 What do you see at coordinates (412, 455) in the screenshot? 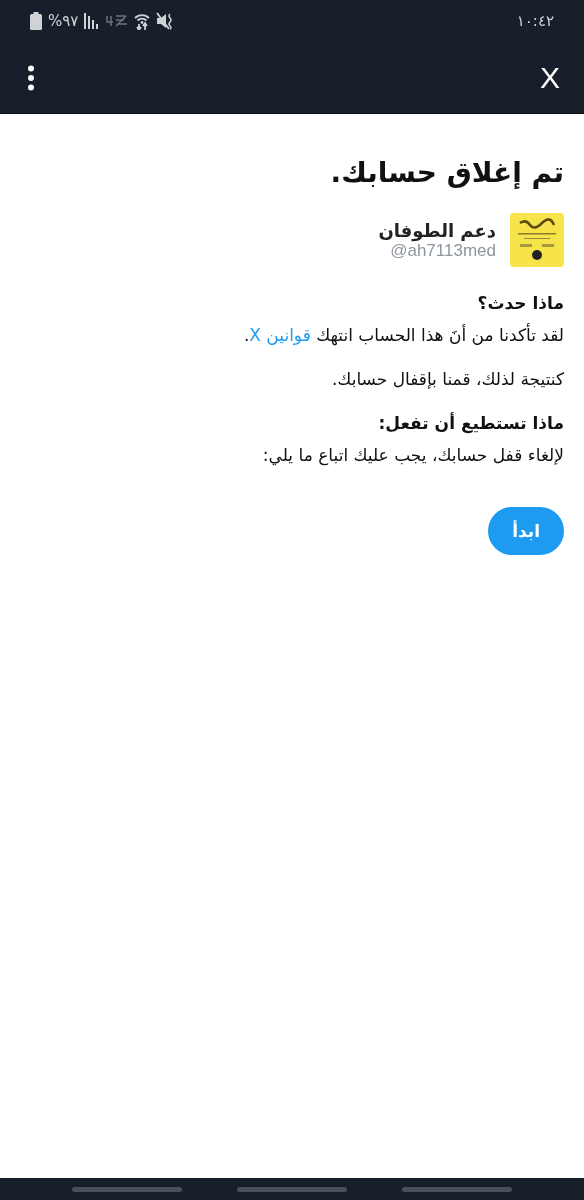
I see `paragraph: لإلغاء قفل حسابك، يجب عليك اتباع ما يلي:` at bounding box center [412, 455].